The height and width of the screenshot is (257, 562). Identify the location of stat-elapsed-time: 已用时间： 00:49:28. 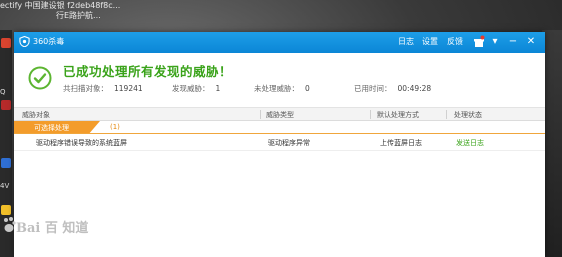
(393, 88).